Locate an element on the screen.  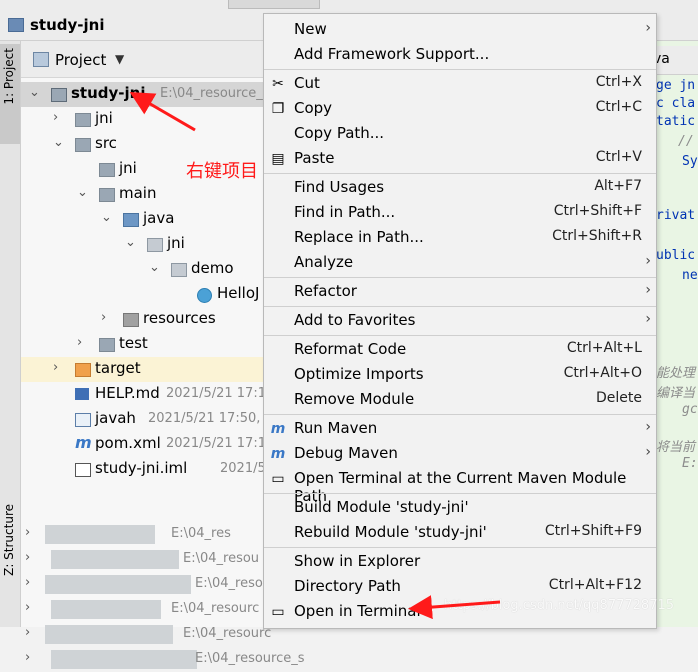
tree-item-meta: E:\04_resourc is located at coordinates (227, 633).